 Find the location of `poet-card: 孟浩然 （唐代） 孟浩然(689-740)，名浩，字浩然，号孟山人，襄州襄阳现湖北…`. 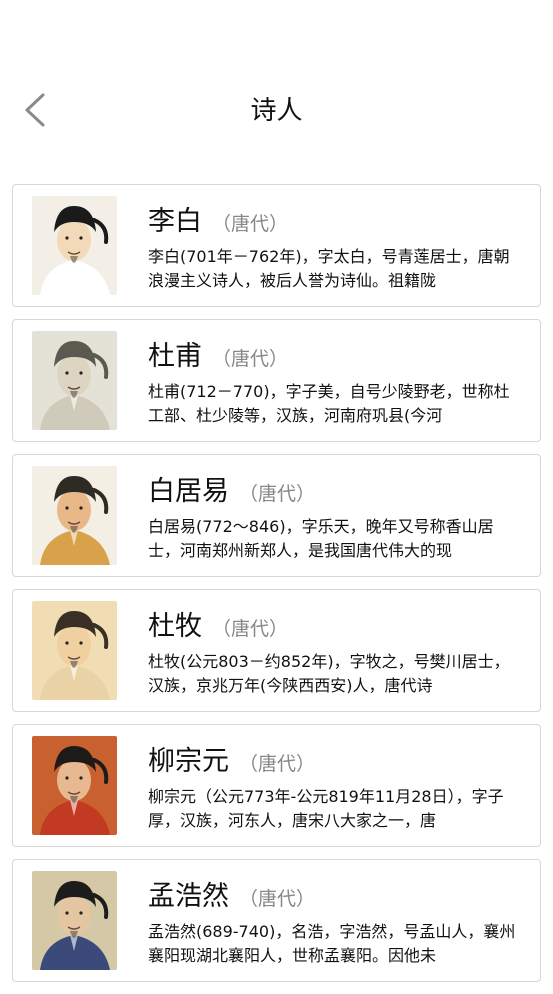

poet-card: 孟浩然 （唐代） 孟浩然(689-740)，名浩，字浩然，号孟山人，襄州襄阳现湖北… is located at coordinates (276, 920).